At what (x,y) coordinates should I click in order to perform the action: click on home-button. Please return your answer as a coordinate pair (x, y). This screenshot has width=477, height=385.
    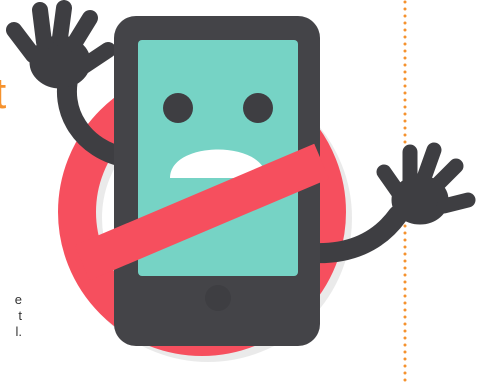
    Looking at the image, I should click on (218, 298).